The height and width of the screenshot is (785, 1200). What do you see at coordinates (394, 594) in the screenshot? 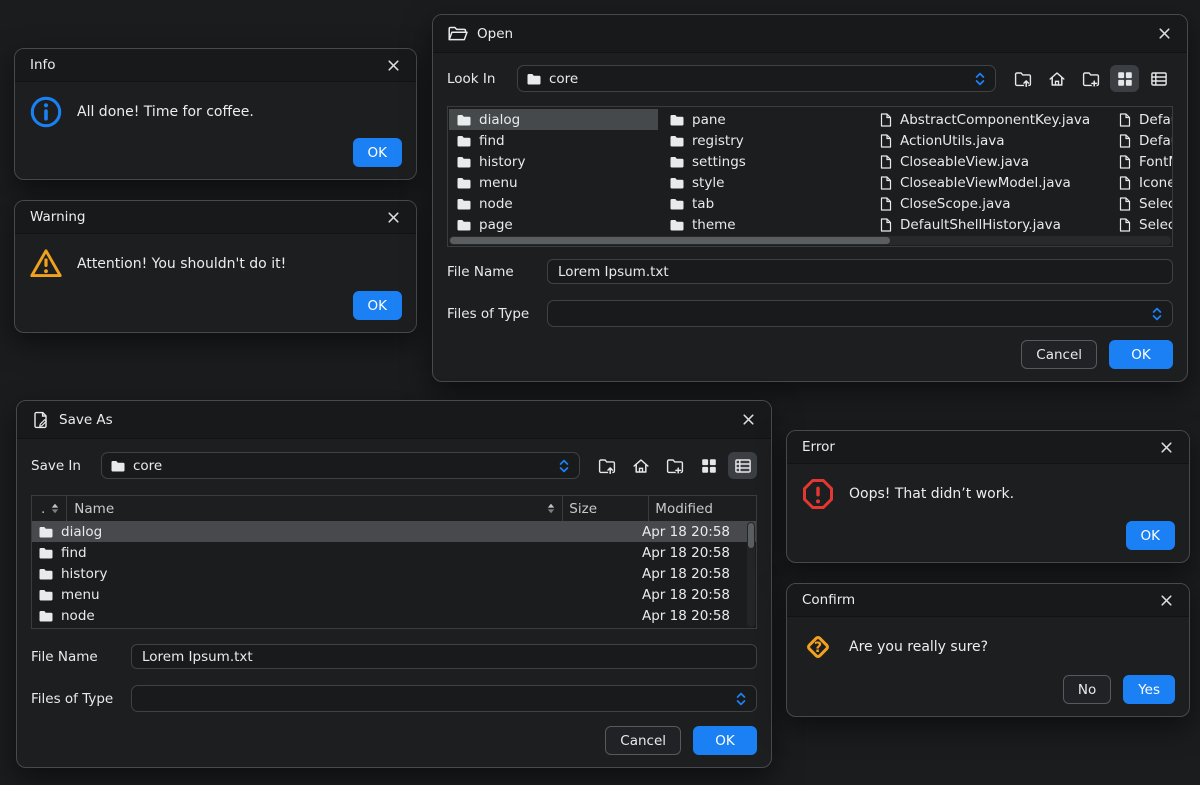
I see `table-row: menu Apr 18 20:58` at bounding box center [394, 594].